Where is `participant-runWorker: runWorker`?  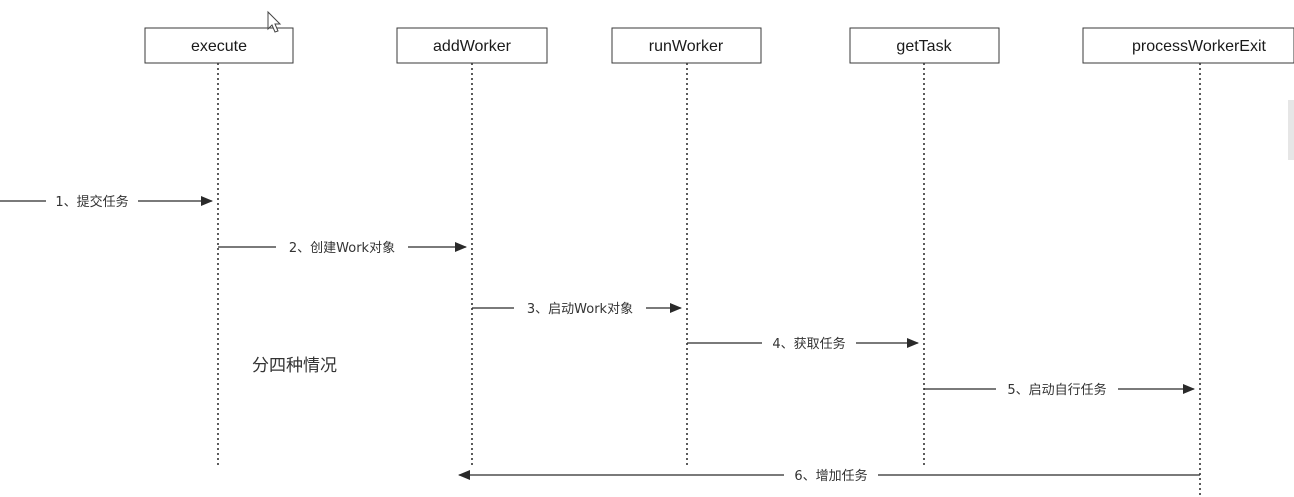
participant-runWorker: runWorker is located at coordinates (686, 45).